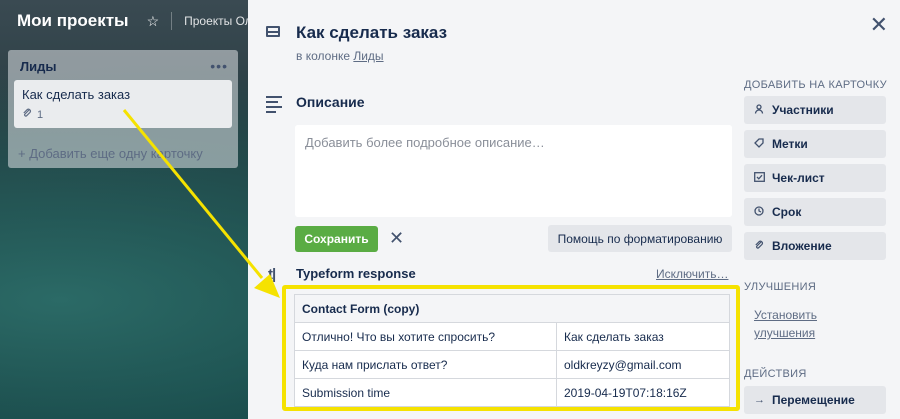  What do you see at coordinates (814, 324) in the screenshot?
I see `install-improvements-link: Установить улучшения` at bounding box center [814, 324].